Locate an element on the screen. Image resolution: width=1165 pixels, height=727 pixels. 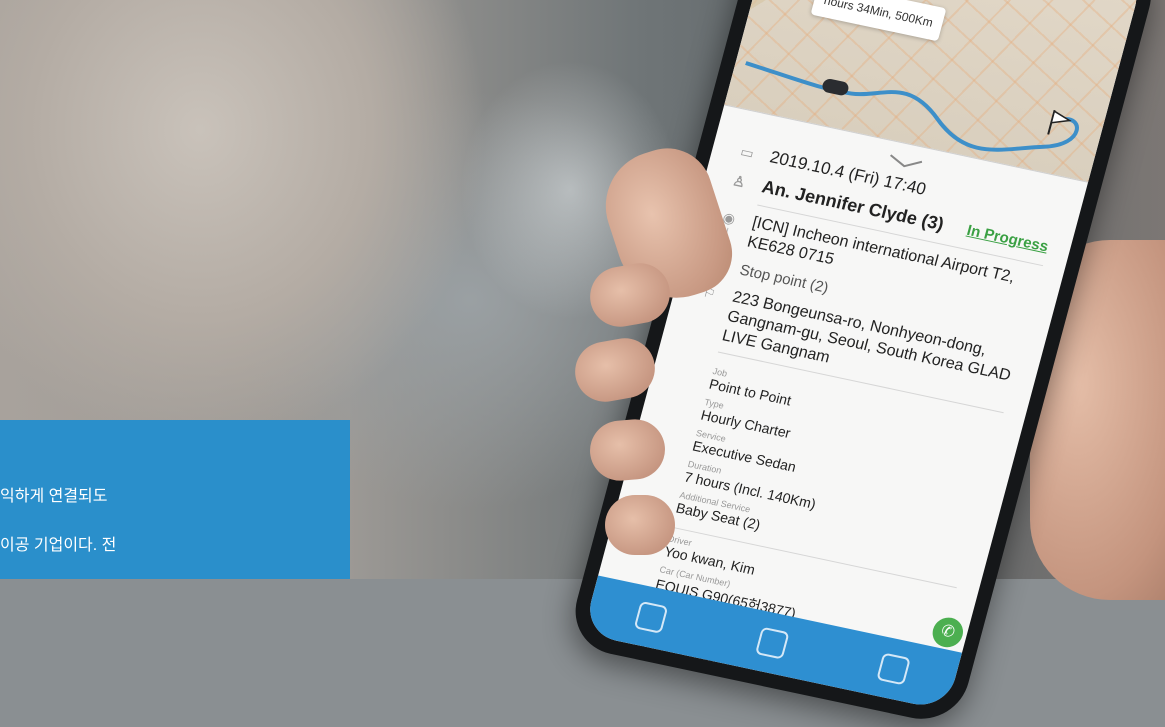
tab-menu-icon is located at coordinates (893, 669).